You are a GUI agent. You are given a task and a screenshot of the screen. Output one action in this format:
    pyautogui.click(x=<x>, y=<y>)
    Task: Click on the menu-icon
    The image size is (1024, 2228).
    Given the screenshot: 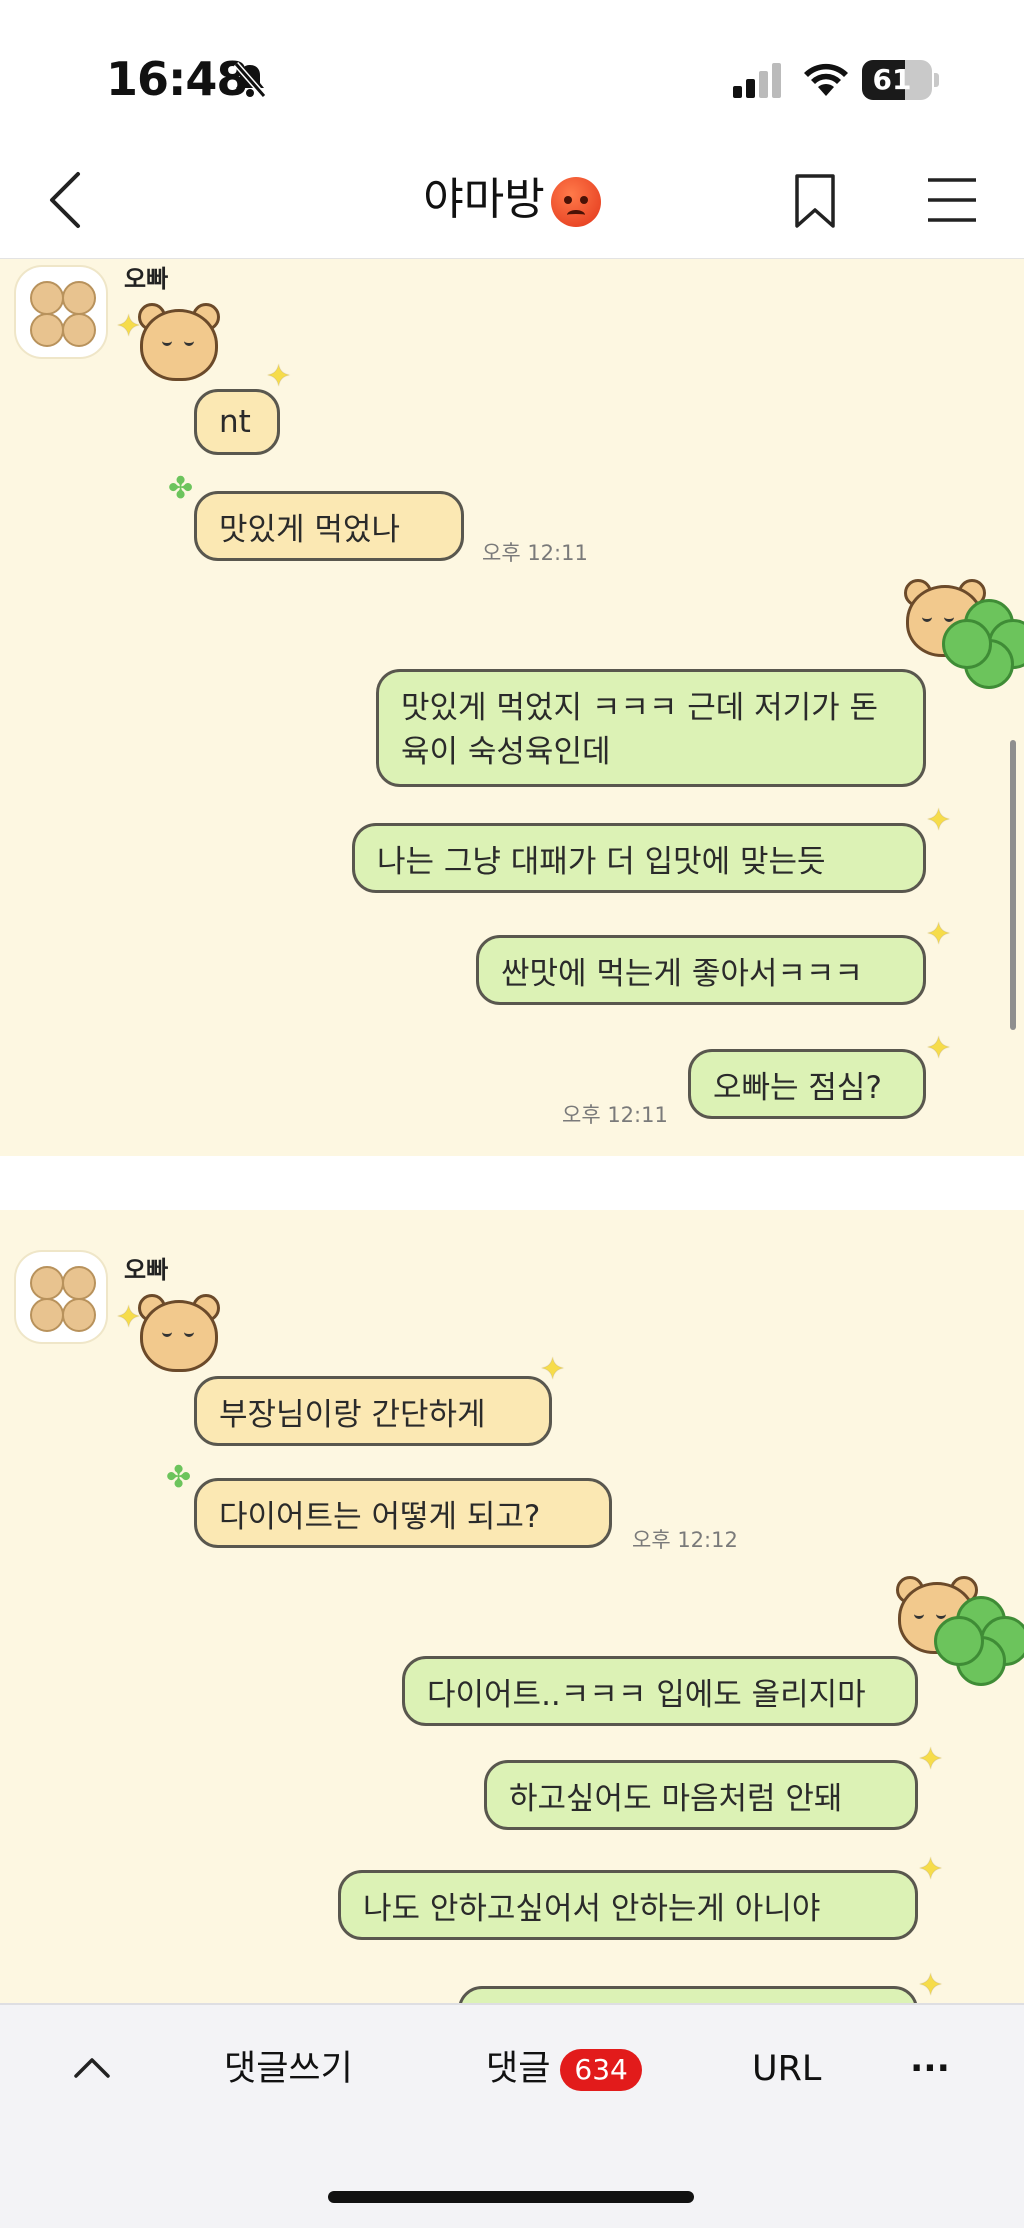 What is the action you would take?
    pyautogui.click(x=952, y=200)
    